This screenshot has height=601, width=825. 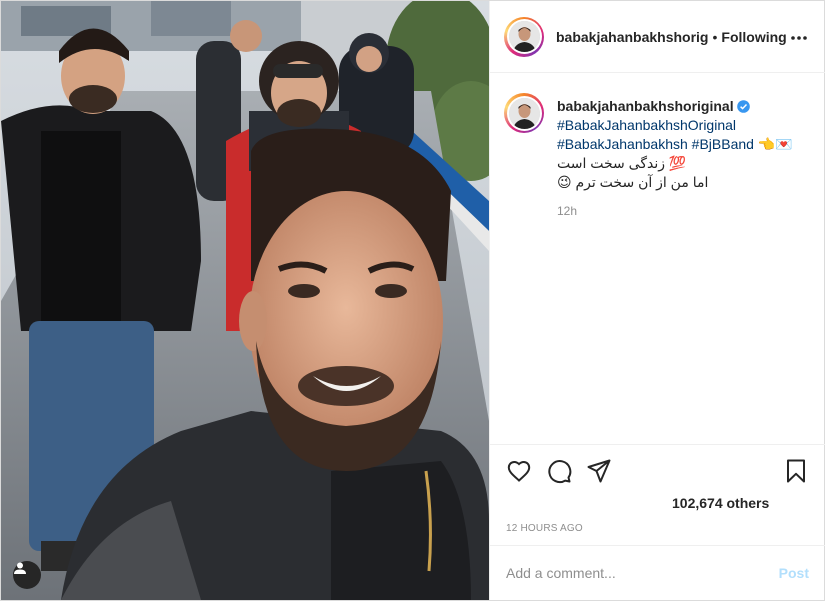 I want to click on header-avatar, so click(x=524, y=36).